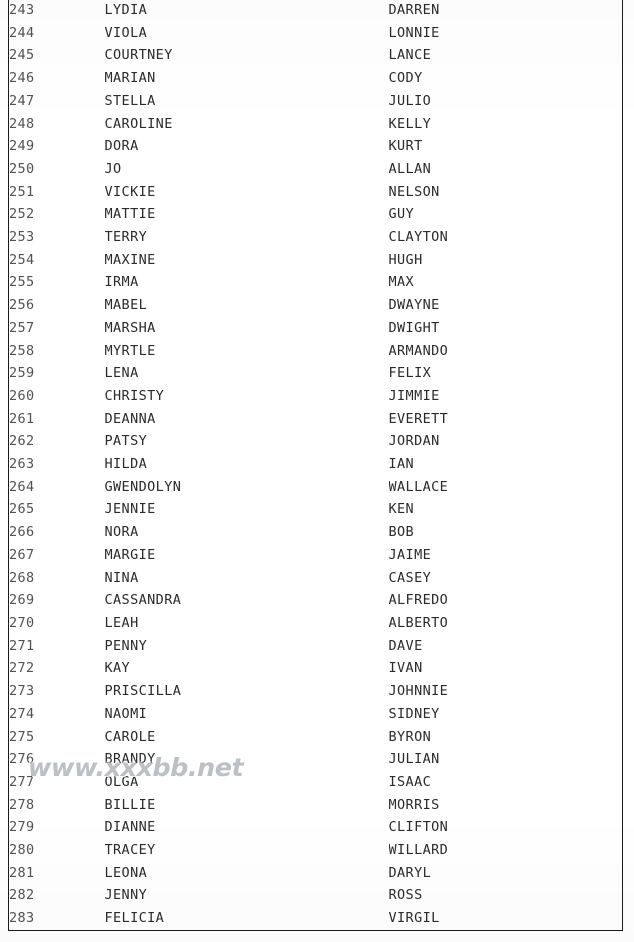  Describe the element at coordinates (410, 100) in the screenshot. I see `male-name-cell: JULIO` at that location.